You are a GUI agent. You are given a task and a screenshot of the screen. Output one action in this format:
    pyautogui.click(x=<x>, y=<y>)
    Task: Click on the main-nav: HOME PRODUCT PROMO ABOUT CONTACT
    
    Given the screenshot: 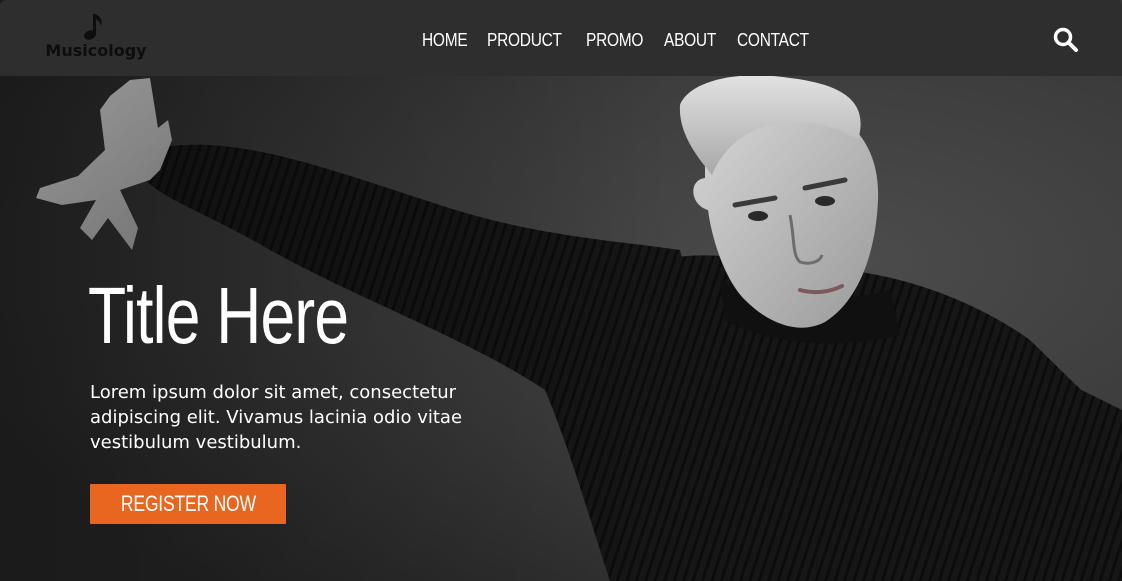 What is the action you would take?
    pyautogui.click(x=618, y=40)
    